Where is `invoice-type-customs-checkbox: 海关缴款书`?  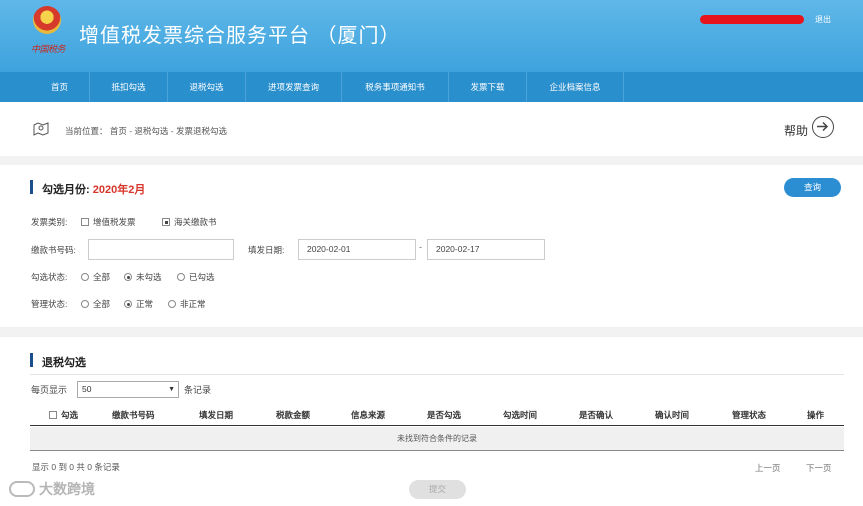
invoice-type-customs-checkbox: 海关缴款书 is located at coordinates (189, 222).